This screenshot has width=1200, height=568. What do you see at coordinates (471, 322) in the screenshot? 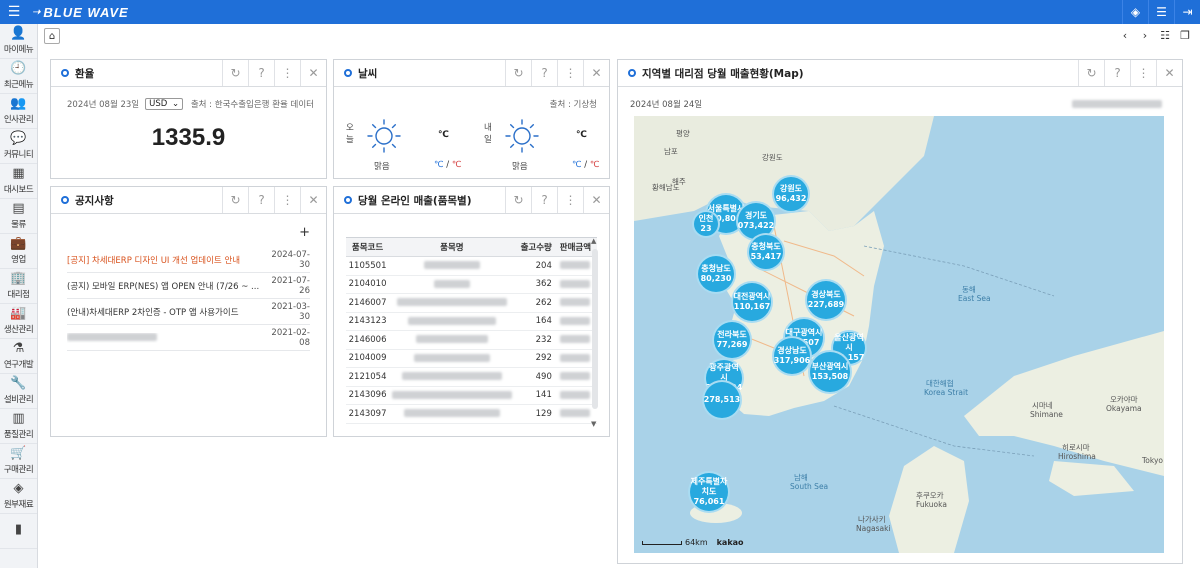
I see `table-row: 2143123 164` at bounding box center [471, 322].